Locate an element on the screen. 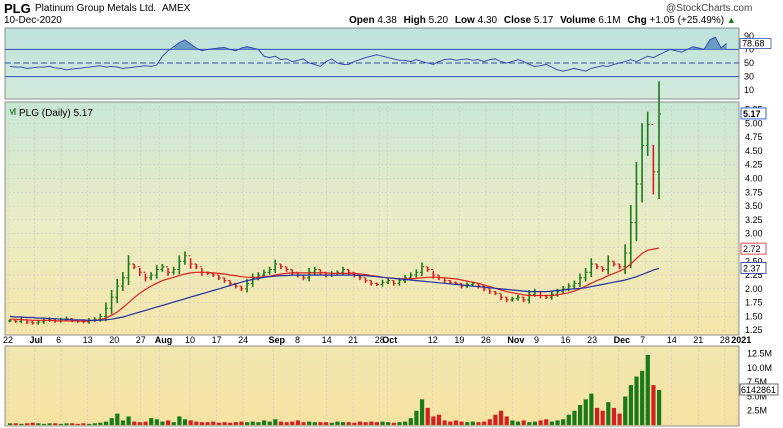  price-tick-label: 1.75 is located at coordinates (754, 303).